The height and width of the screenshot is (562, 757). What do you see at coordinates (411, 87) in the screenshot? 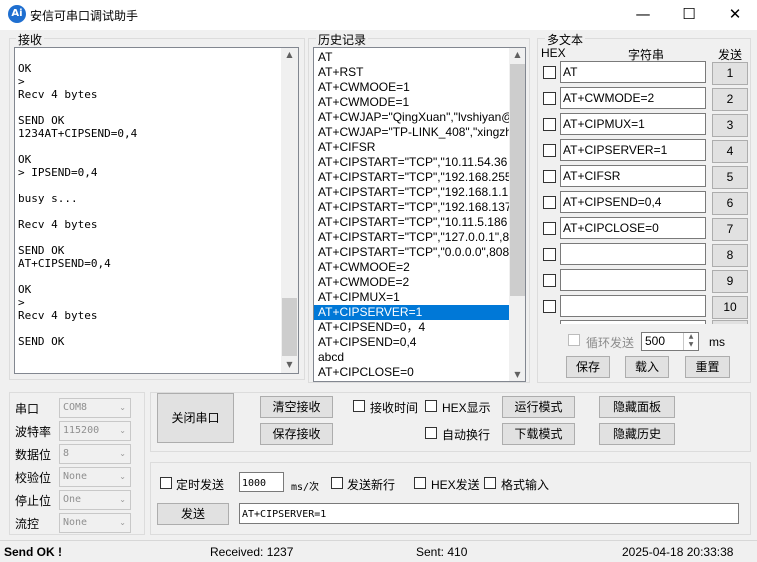
I see `history-item: AT+CWMOOE=1` at bounding box center [411, 87].